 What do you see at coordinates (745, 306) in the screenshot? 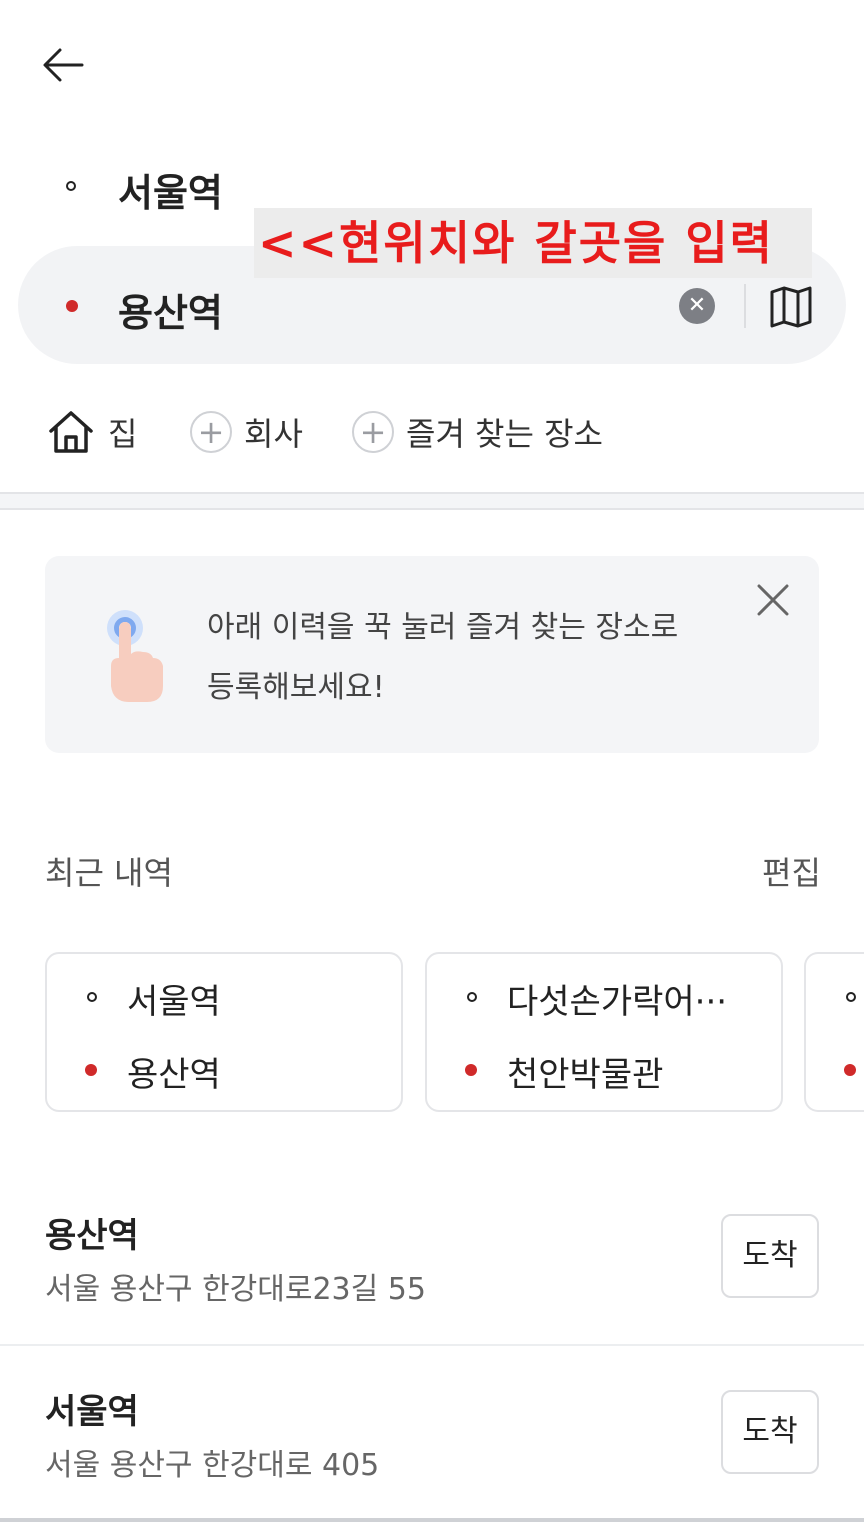
I see `separator` at bounding box center [745, 306].